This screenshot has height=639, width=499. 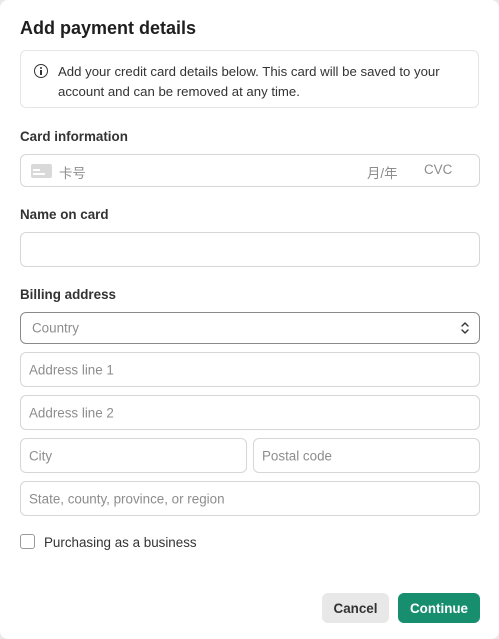 I want to click on city-input: City, so click(x=133, y=455).